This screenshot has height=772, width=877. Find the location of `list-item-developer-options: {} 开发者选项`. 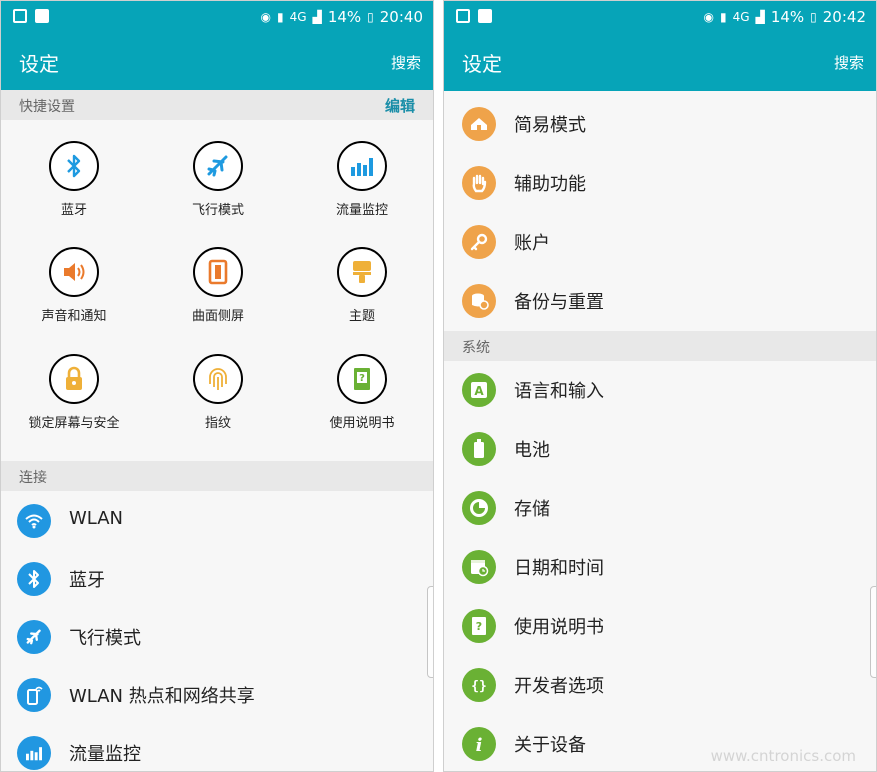

list-item-developer-options: {} 开发者选项 is located at coordinates (660, 687).